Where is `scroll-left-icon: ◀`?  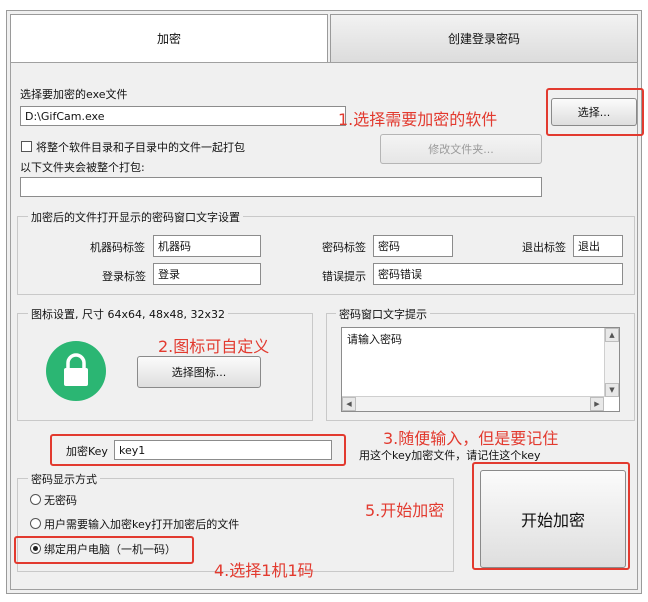
scroll-left-icon: ◀ is located at coordinates (349, 404).